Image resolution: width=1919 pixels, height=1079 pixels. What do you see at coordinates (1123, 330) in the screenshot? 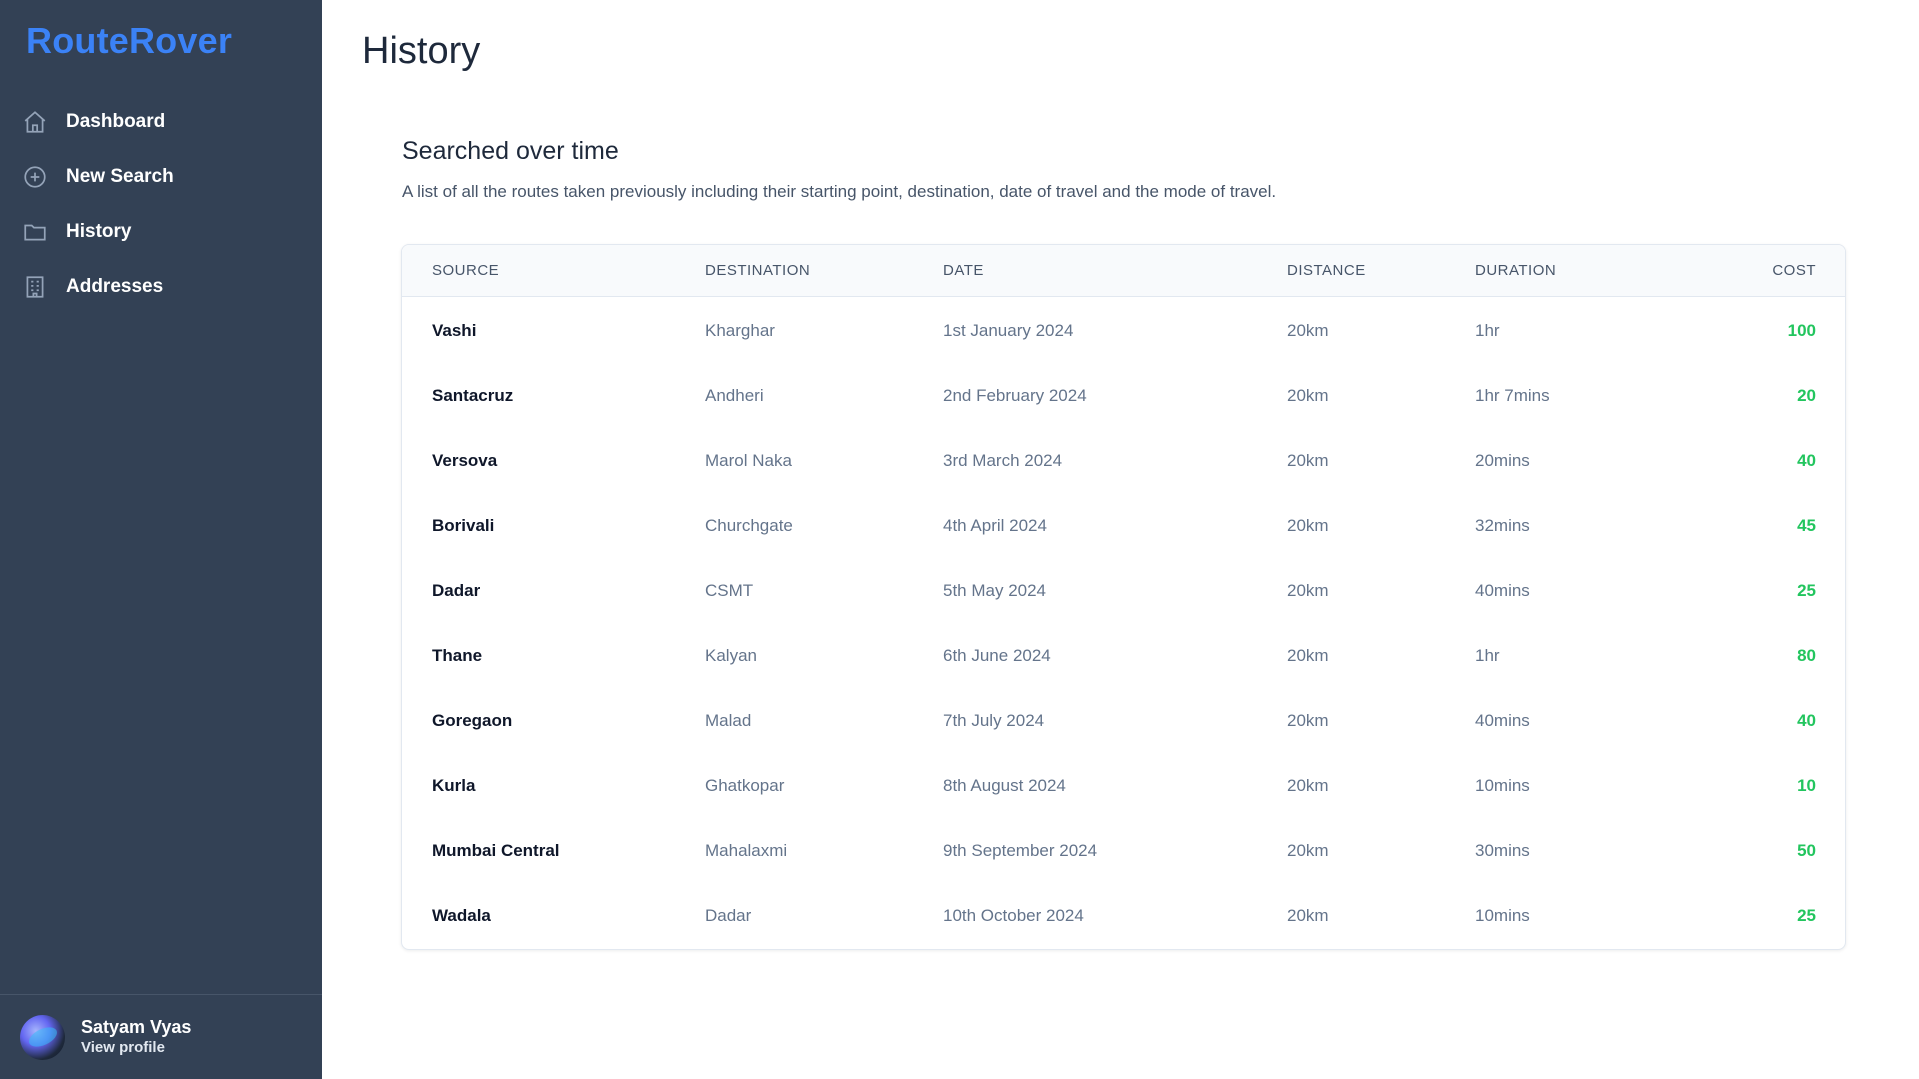
I see `table-row: Vashi Kharghar 1st January 2024 20km 1hr 100` at bounding box center [1123, 330].